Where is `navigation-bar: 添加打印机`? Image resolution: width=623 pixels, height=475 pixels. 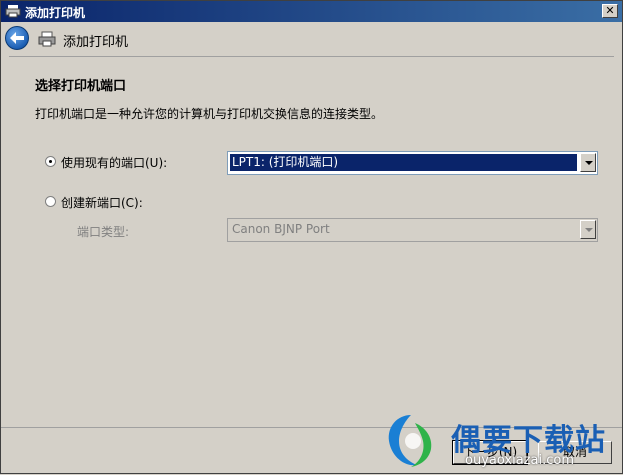 navigation-bar: 添加打印机 is located at coordinates (311, 39).